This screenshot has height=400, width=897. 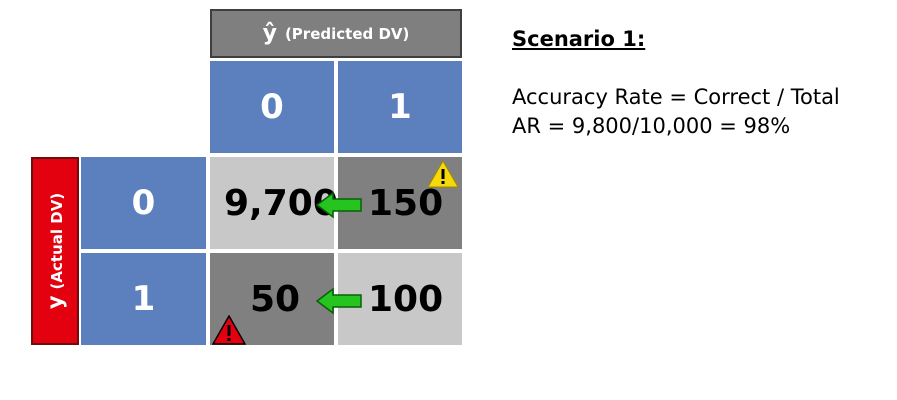 What do you see at coordinates (272, 107) in the screenshot?
I see `predicted-label-0: 0` at bounding box center [272, 107].